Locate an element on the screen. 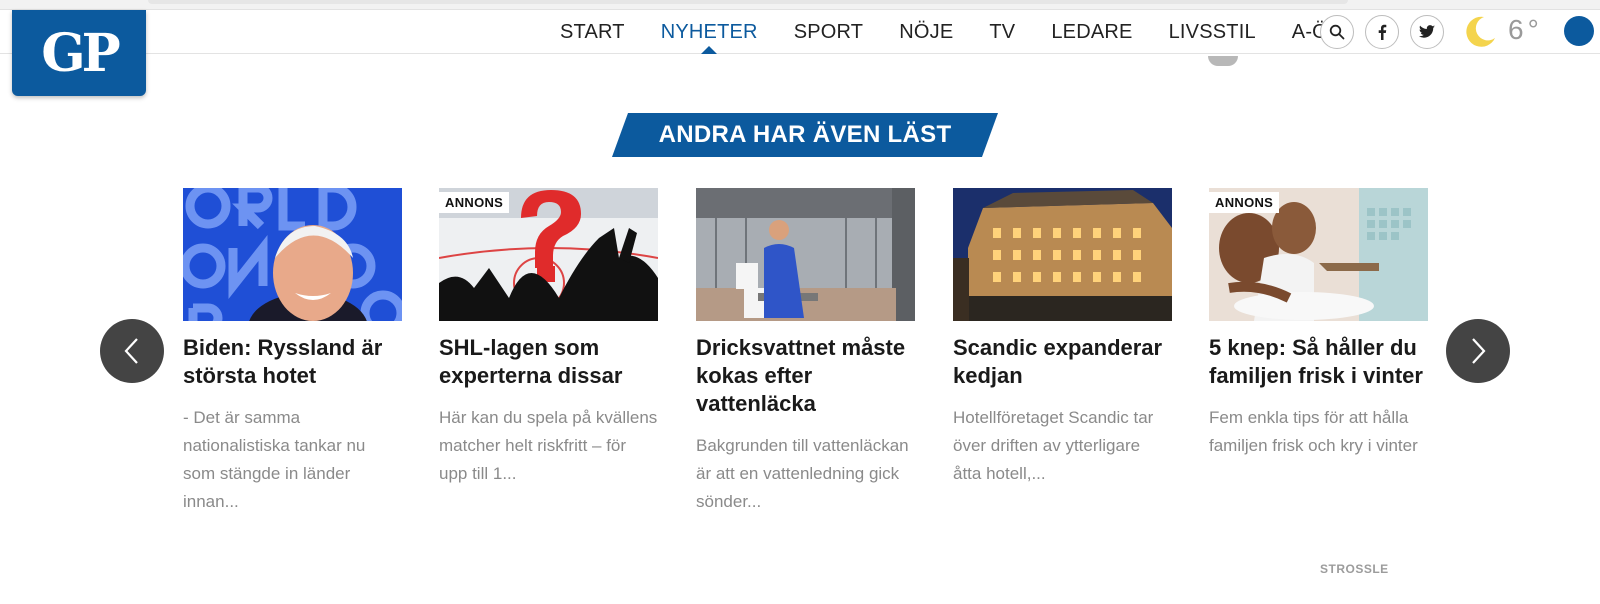  carousel-next-button is located at coordinates (1478, 351).